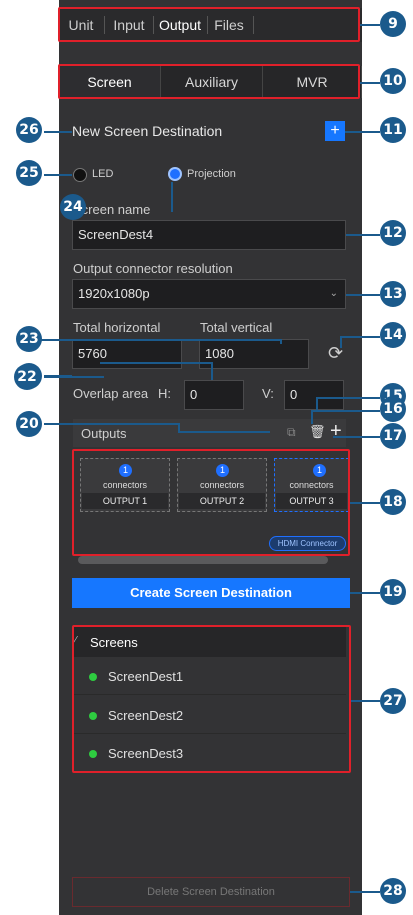  Describe the element at coordinates (203, 560) in the screenshot. I see `horizontal-scrollbar` at that location.